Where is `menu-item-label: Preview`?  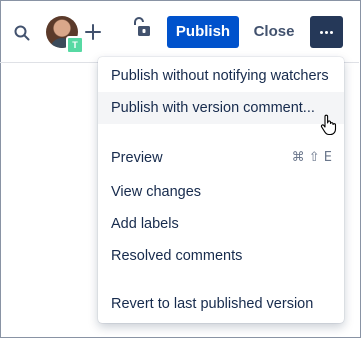
menu-item-label: Preview is located at coordinates (137, 158).